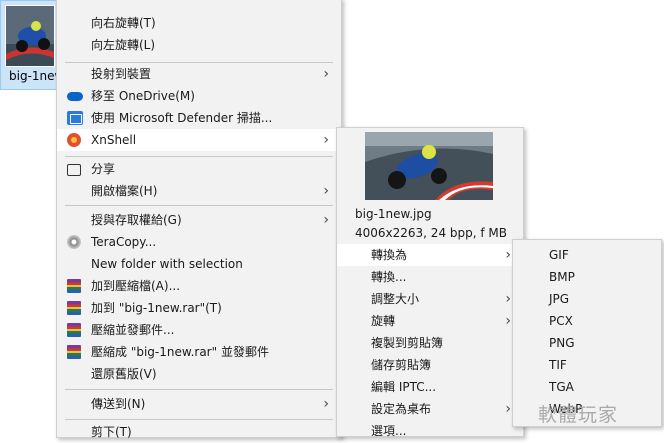  Describe the element at coordinates (587, 299) in the screenshot. I see `format-item-jpg: JPG` at that location.